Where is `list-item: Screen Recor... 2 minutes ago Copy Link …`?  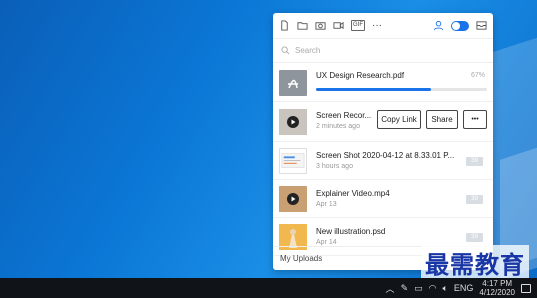 list-item: Screen Recor... 2 minutes ago Copy Link … is located at coordinates (383, 122).